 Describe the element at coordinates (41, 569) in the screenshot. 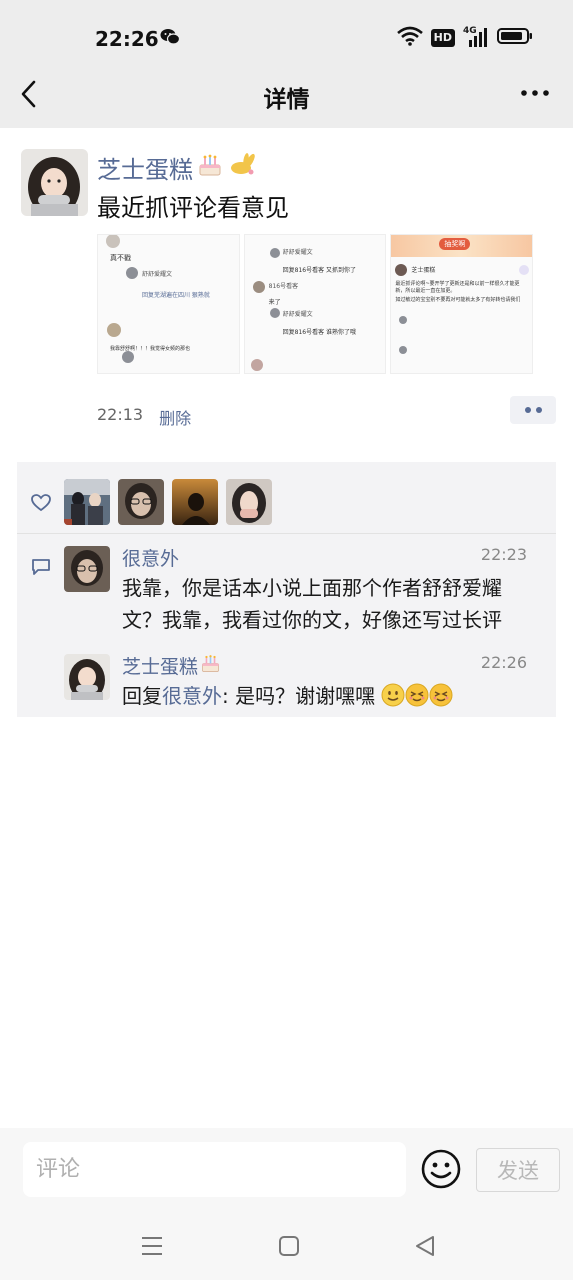

I see `comment-icon` at that location.